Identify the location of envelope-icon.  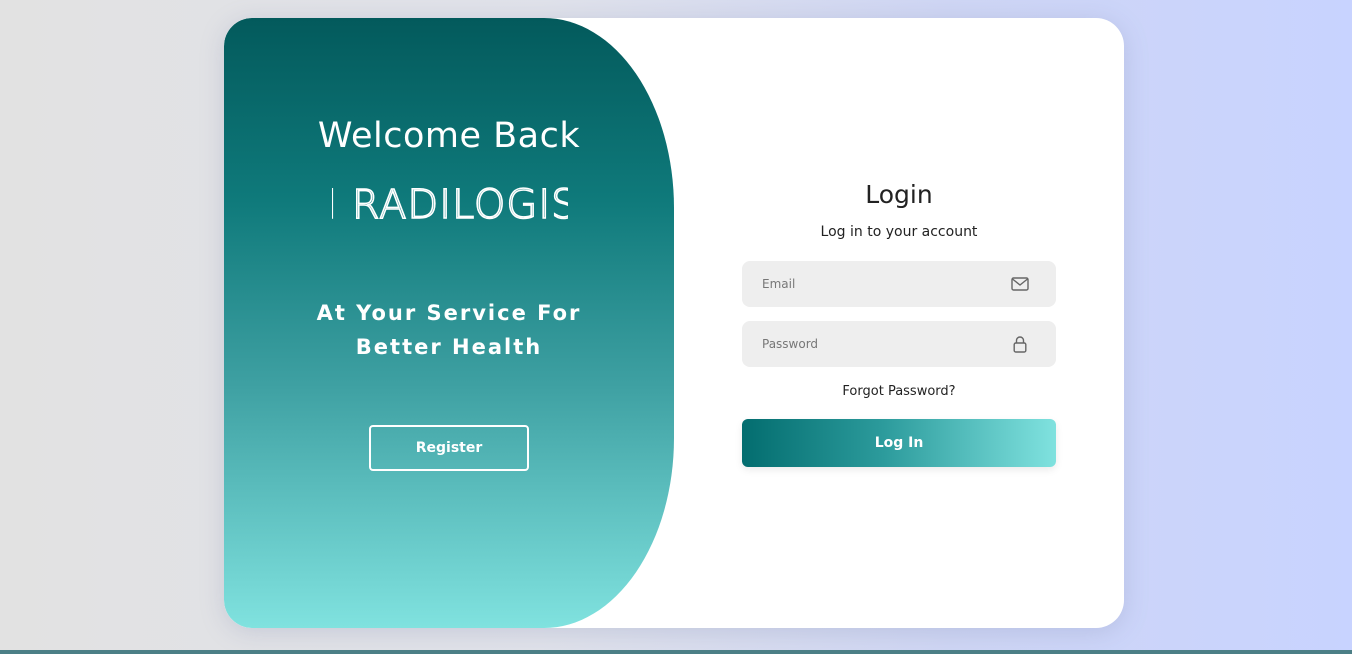
(1020, 284).